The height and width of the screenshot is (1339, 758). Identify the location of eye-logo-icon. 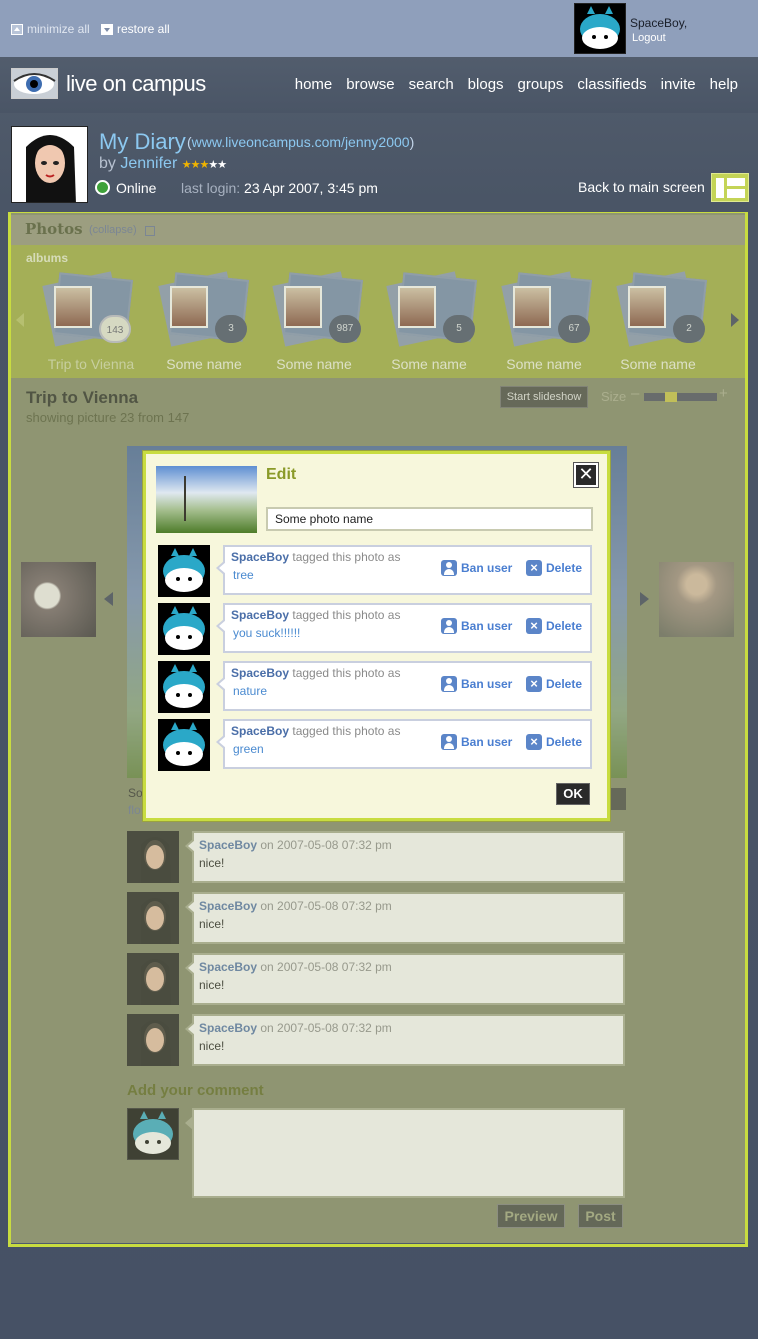
(34, 83).